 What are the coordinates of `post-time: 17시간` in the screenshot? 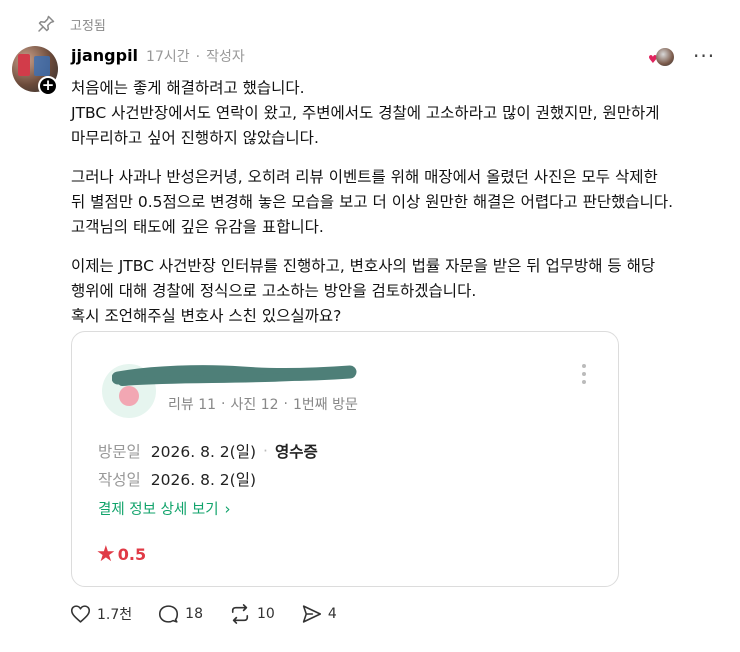 It's located at (168, 57).